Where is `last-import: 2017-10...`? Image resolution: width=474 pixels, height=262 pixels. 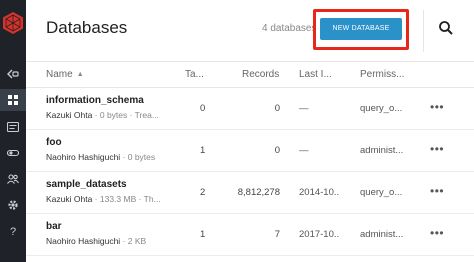 last-import: 2017-10... is located at coordinates (319, 234).